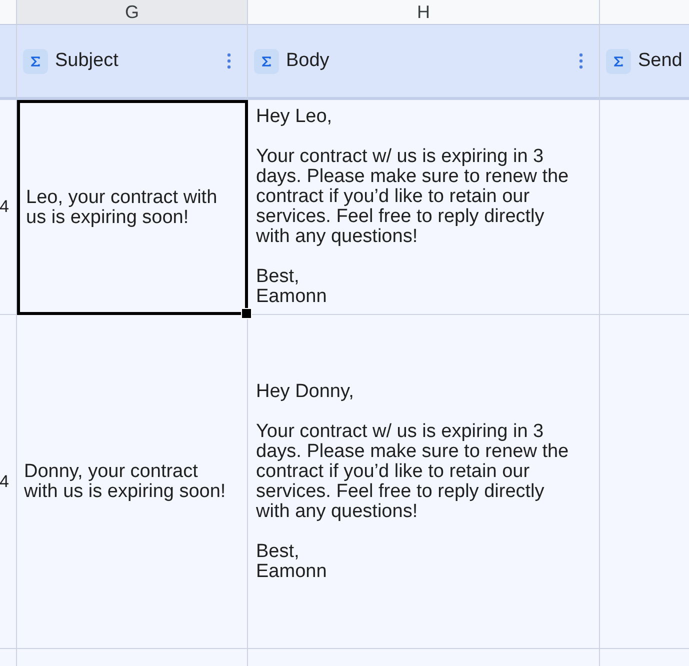 This screenshot has width=689, height=666. I want to click on column-header: G, so click(132, 12).